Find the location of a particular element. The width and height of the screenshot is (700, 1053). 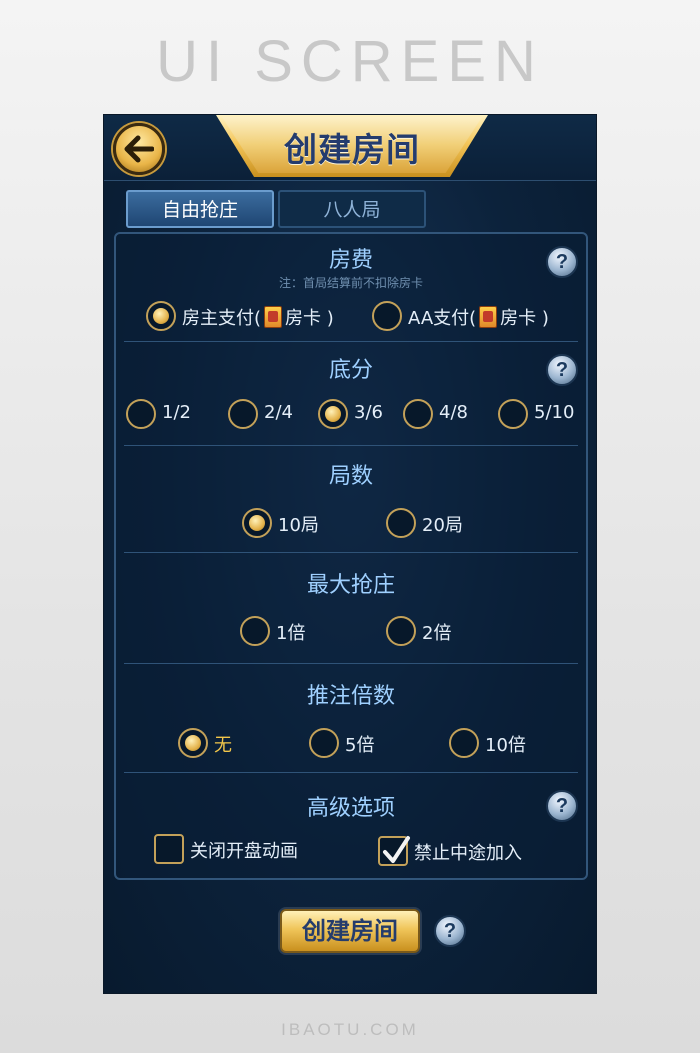

advanced-title: 高级选项 is located at coordinates (350, 808).